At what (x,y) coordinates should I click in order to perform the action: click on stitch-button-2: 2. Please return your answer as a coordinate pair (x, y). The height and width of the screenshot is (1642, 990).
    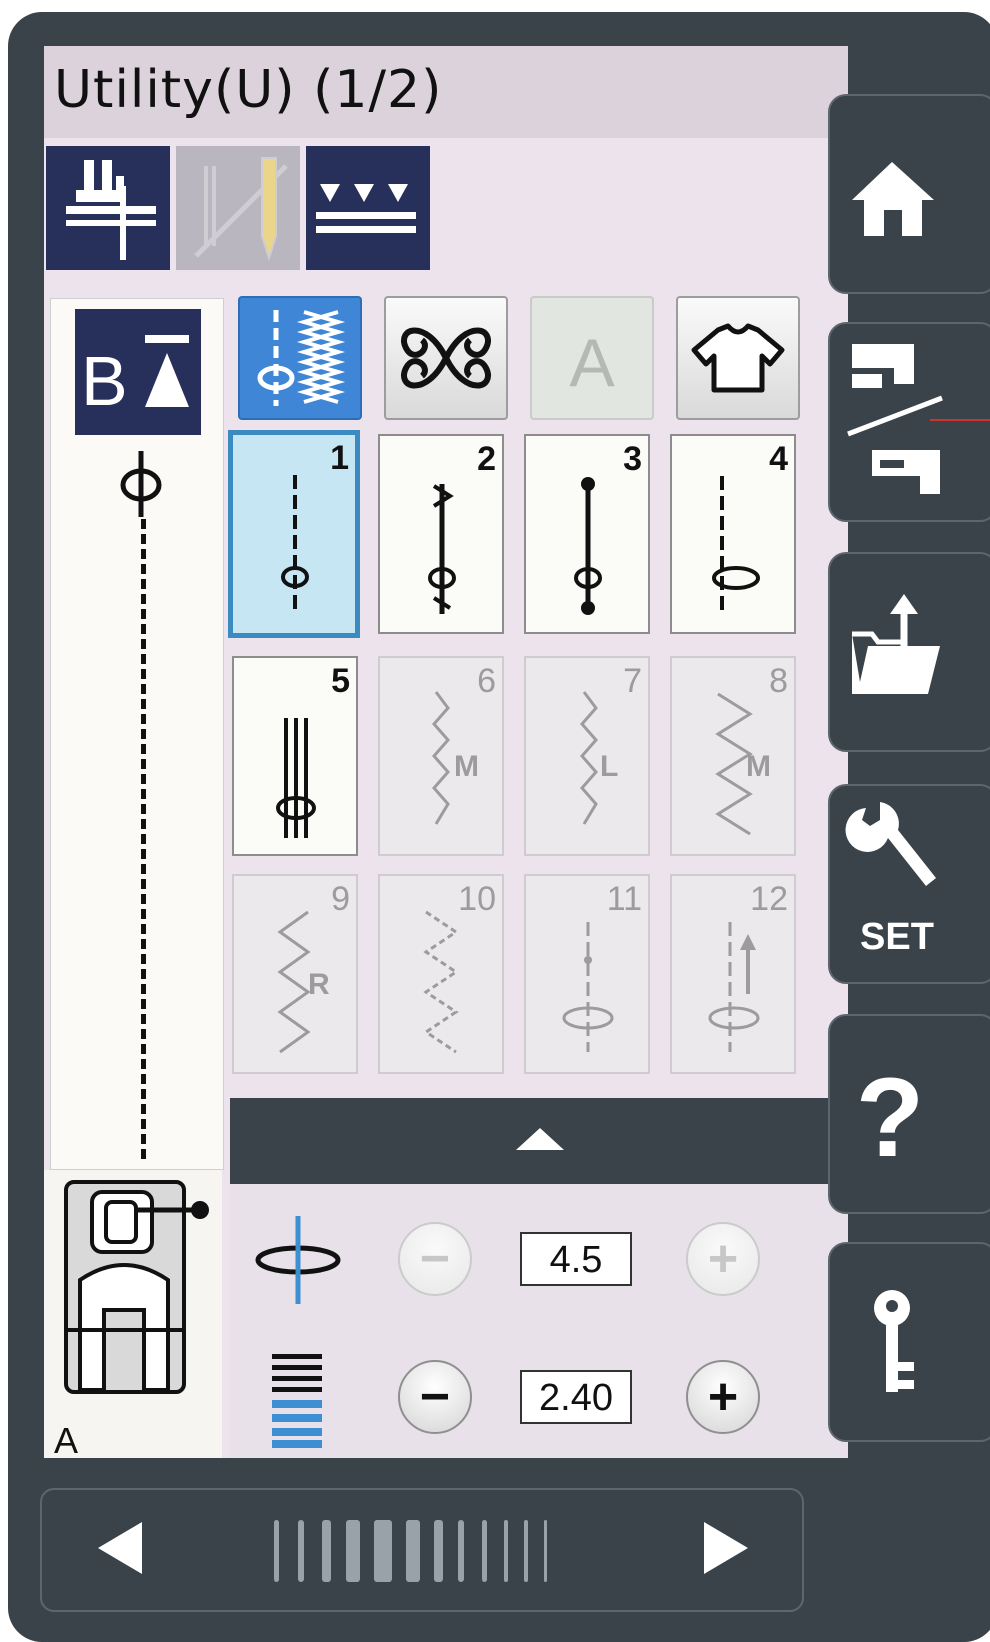
    Looking at the image, I should click on (441, 534).